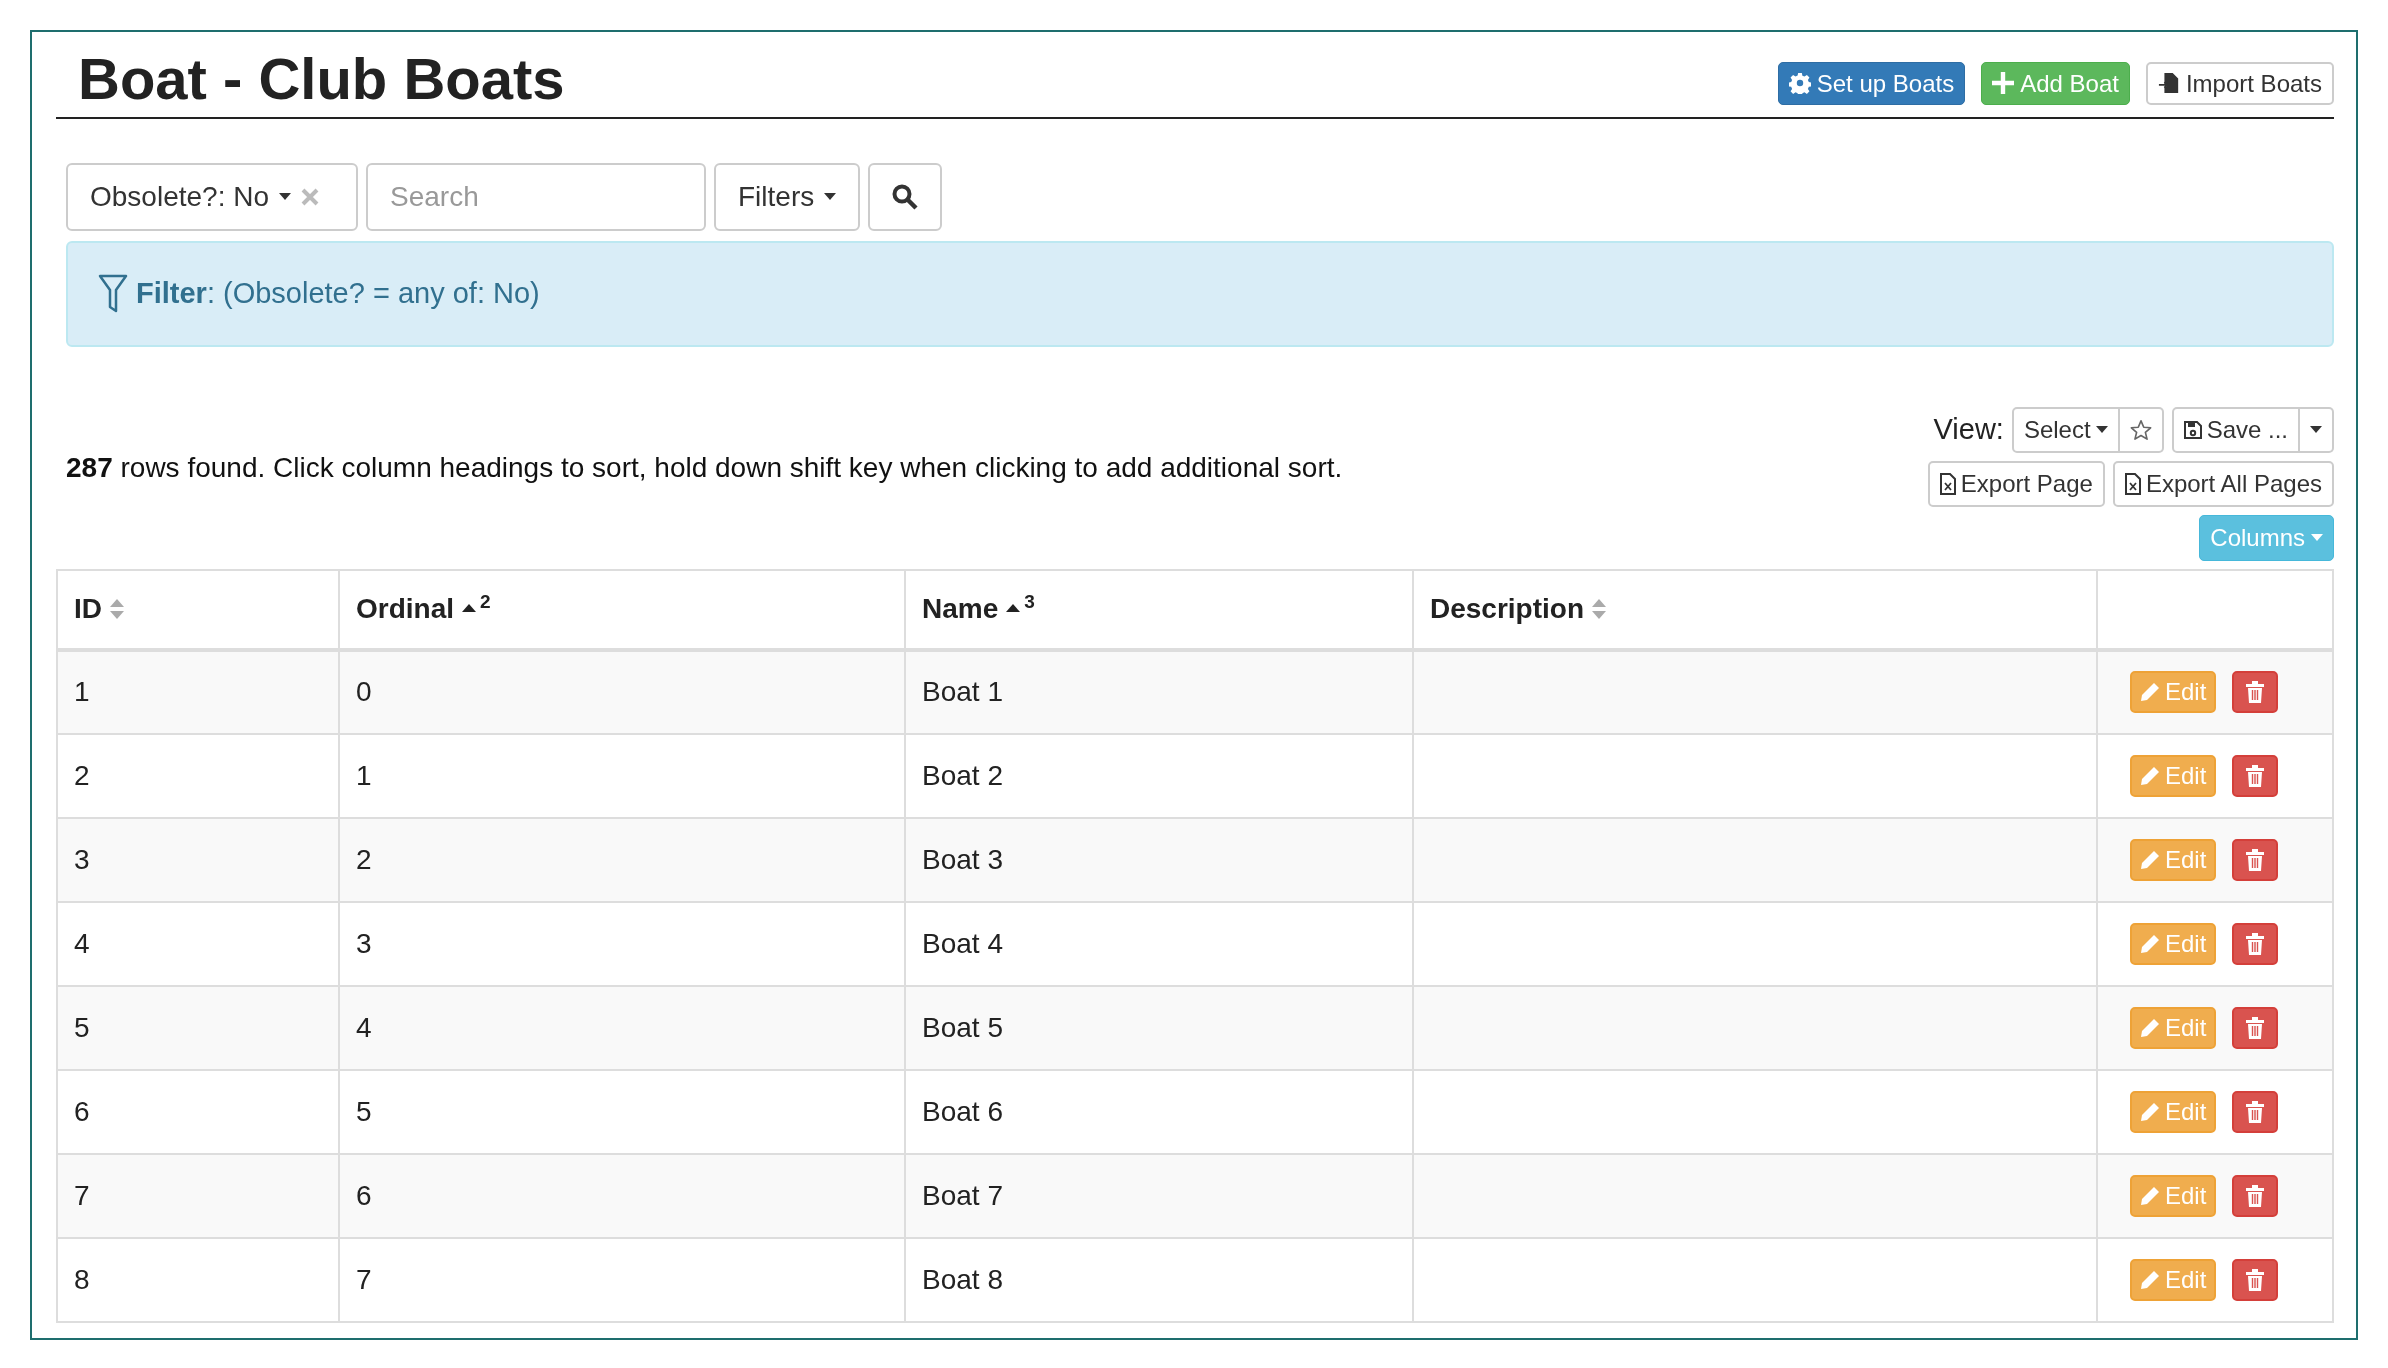 This screenshot has width=2388, height=1368. Describe the element at coordinates (1029, 601) in the screenshot. I see `sort-order: 3` at that location.